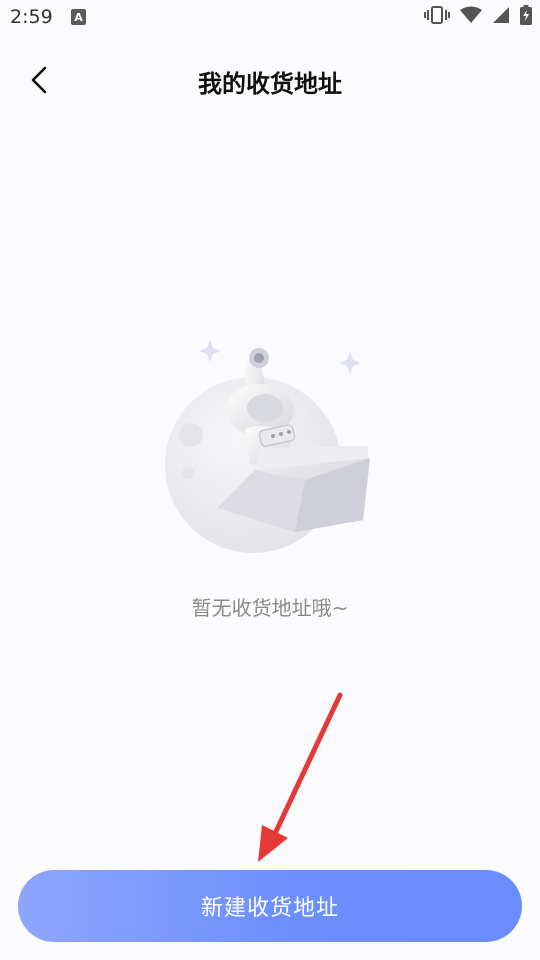 The height and width of the screenshot is (960, 540). What do you see at coordinates (78, 17) in the screenshot?
I see `notification-a-icon: A` at bounding box center [78, 17].